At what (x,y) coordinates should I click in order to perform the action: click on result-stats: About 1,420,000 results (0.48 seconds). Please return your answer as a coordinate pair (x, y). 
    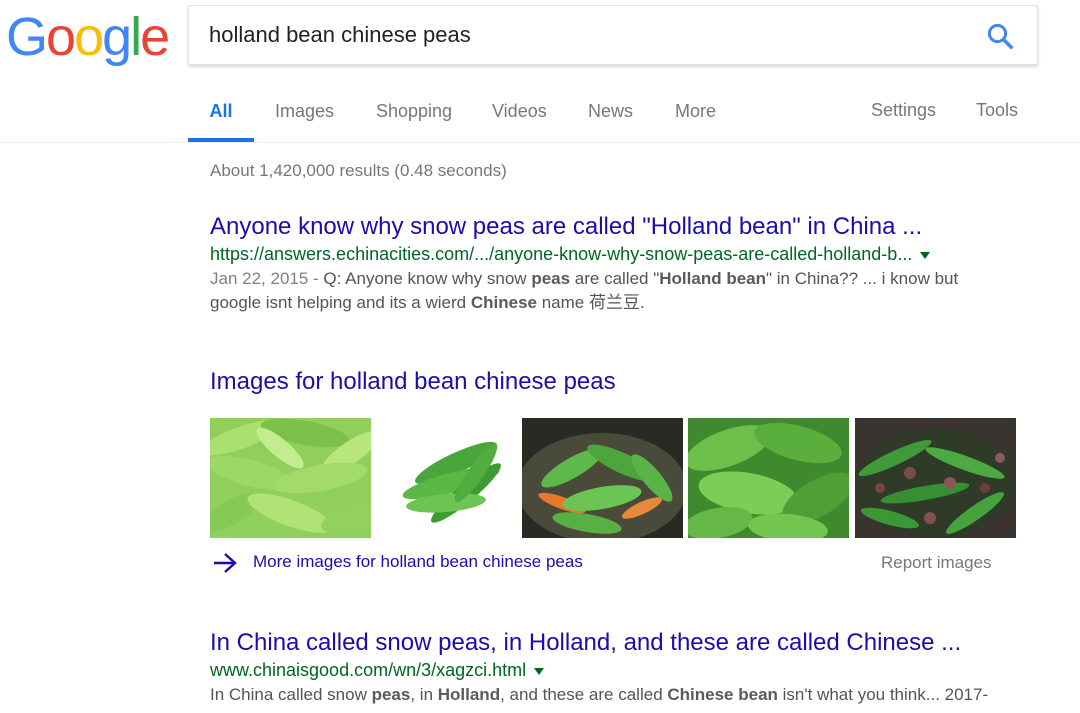
    Looking at the image, I should click on (358, 170).